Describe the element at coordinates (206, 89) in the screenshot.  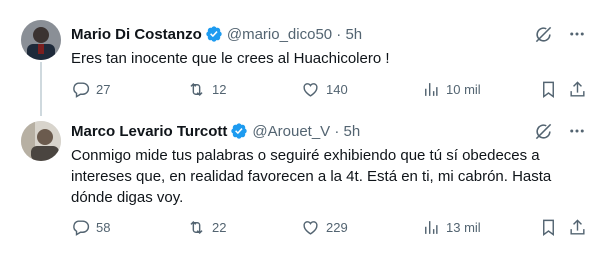
I see `retweet-button: 12` at that location.